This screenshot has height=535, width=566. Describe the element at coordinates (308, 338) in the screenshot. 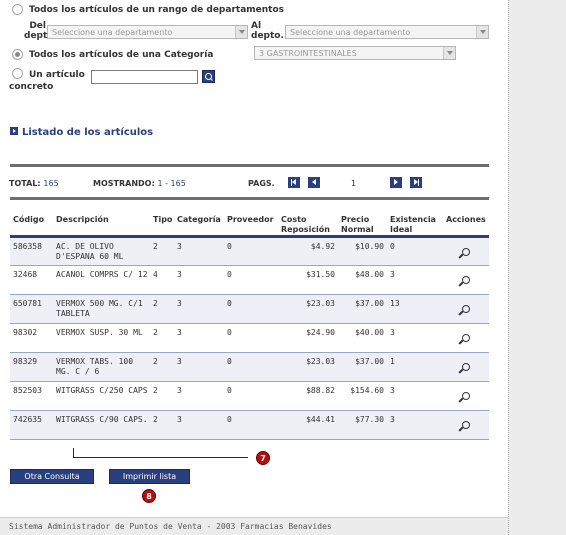

I see `cell-cost: $24.90` at that location.